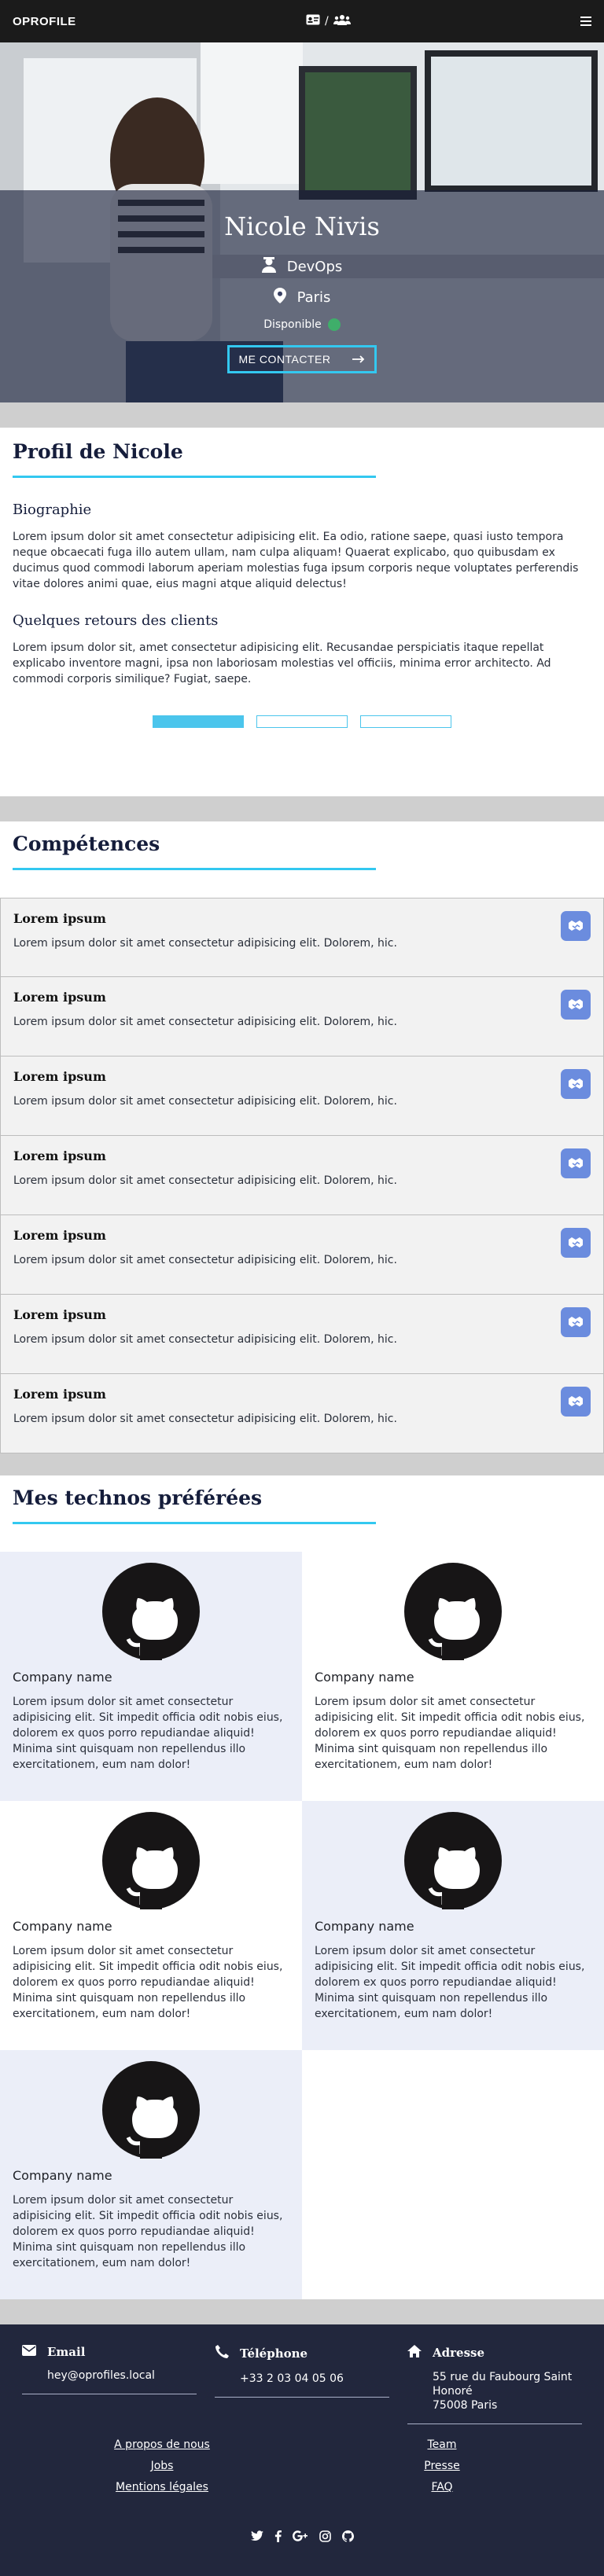 The image size is (604, 2576). I want to click on footer-divider, so click(302, 2397).